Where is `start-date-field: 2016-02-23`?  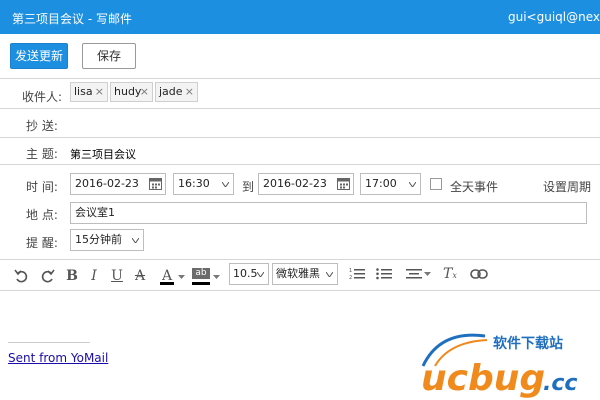
start-date-field: 2016-02-23 is located at coordinates (118, 184).